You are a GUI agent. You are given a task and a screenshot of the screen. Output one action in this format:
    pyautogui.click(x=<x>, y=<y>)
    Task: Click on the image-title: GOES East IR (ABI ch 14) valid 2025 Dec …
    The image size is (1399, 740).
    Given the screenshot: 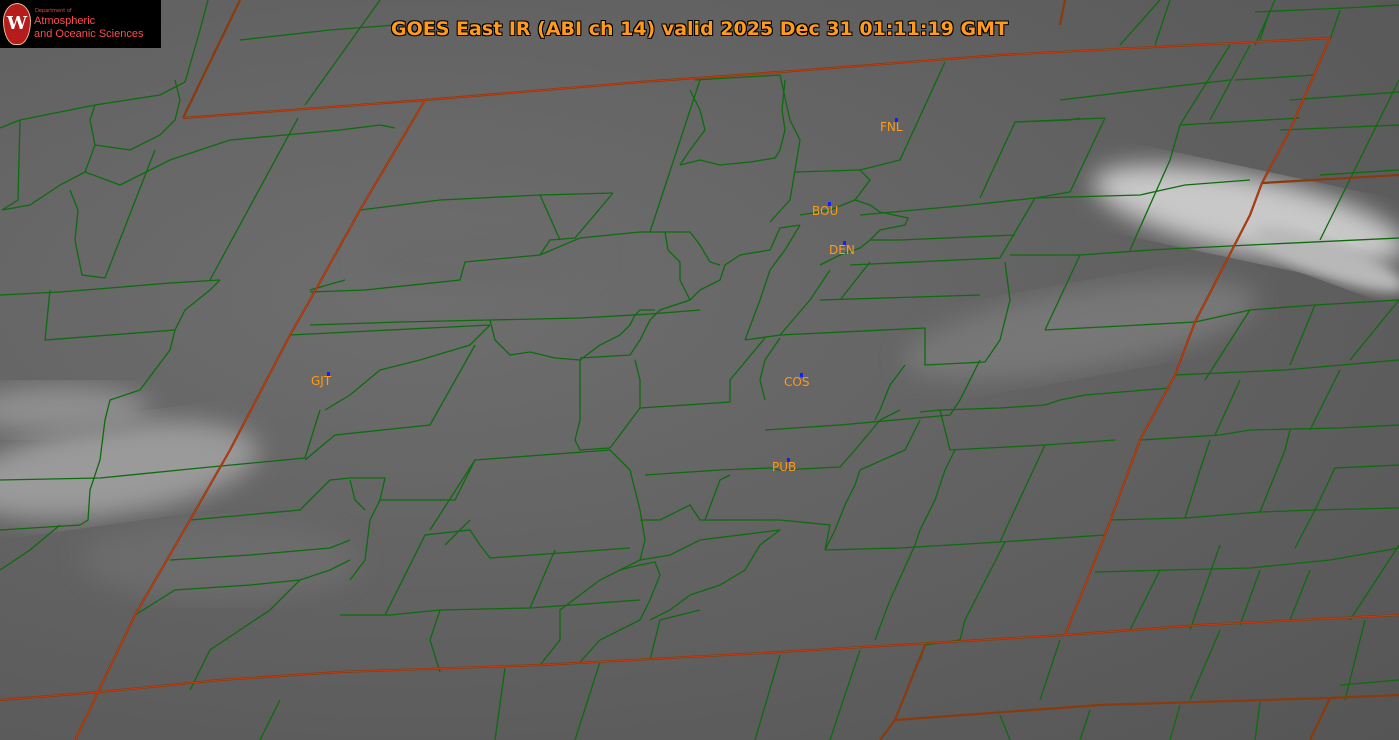 What is the action you would take?
    pyautogui.click(x=699, y=29)
    